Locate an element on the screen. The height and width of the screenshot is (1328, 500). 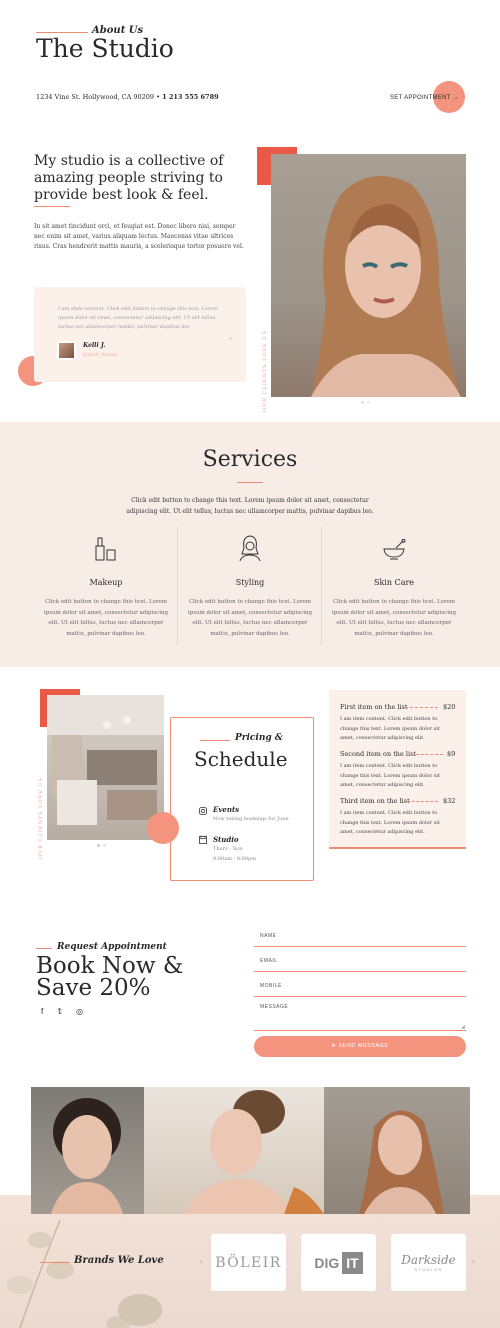
brands-next-icon: › is located at coordinates (473, 1261).